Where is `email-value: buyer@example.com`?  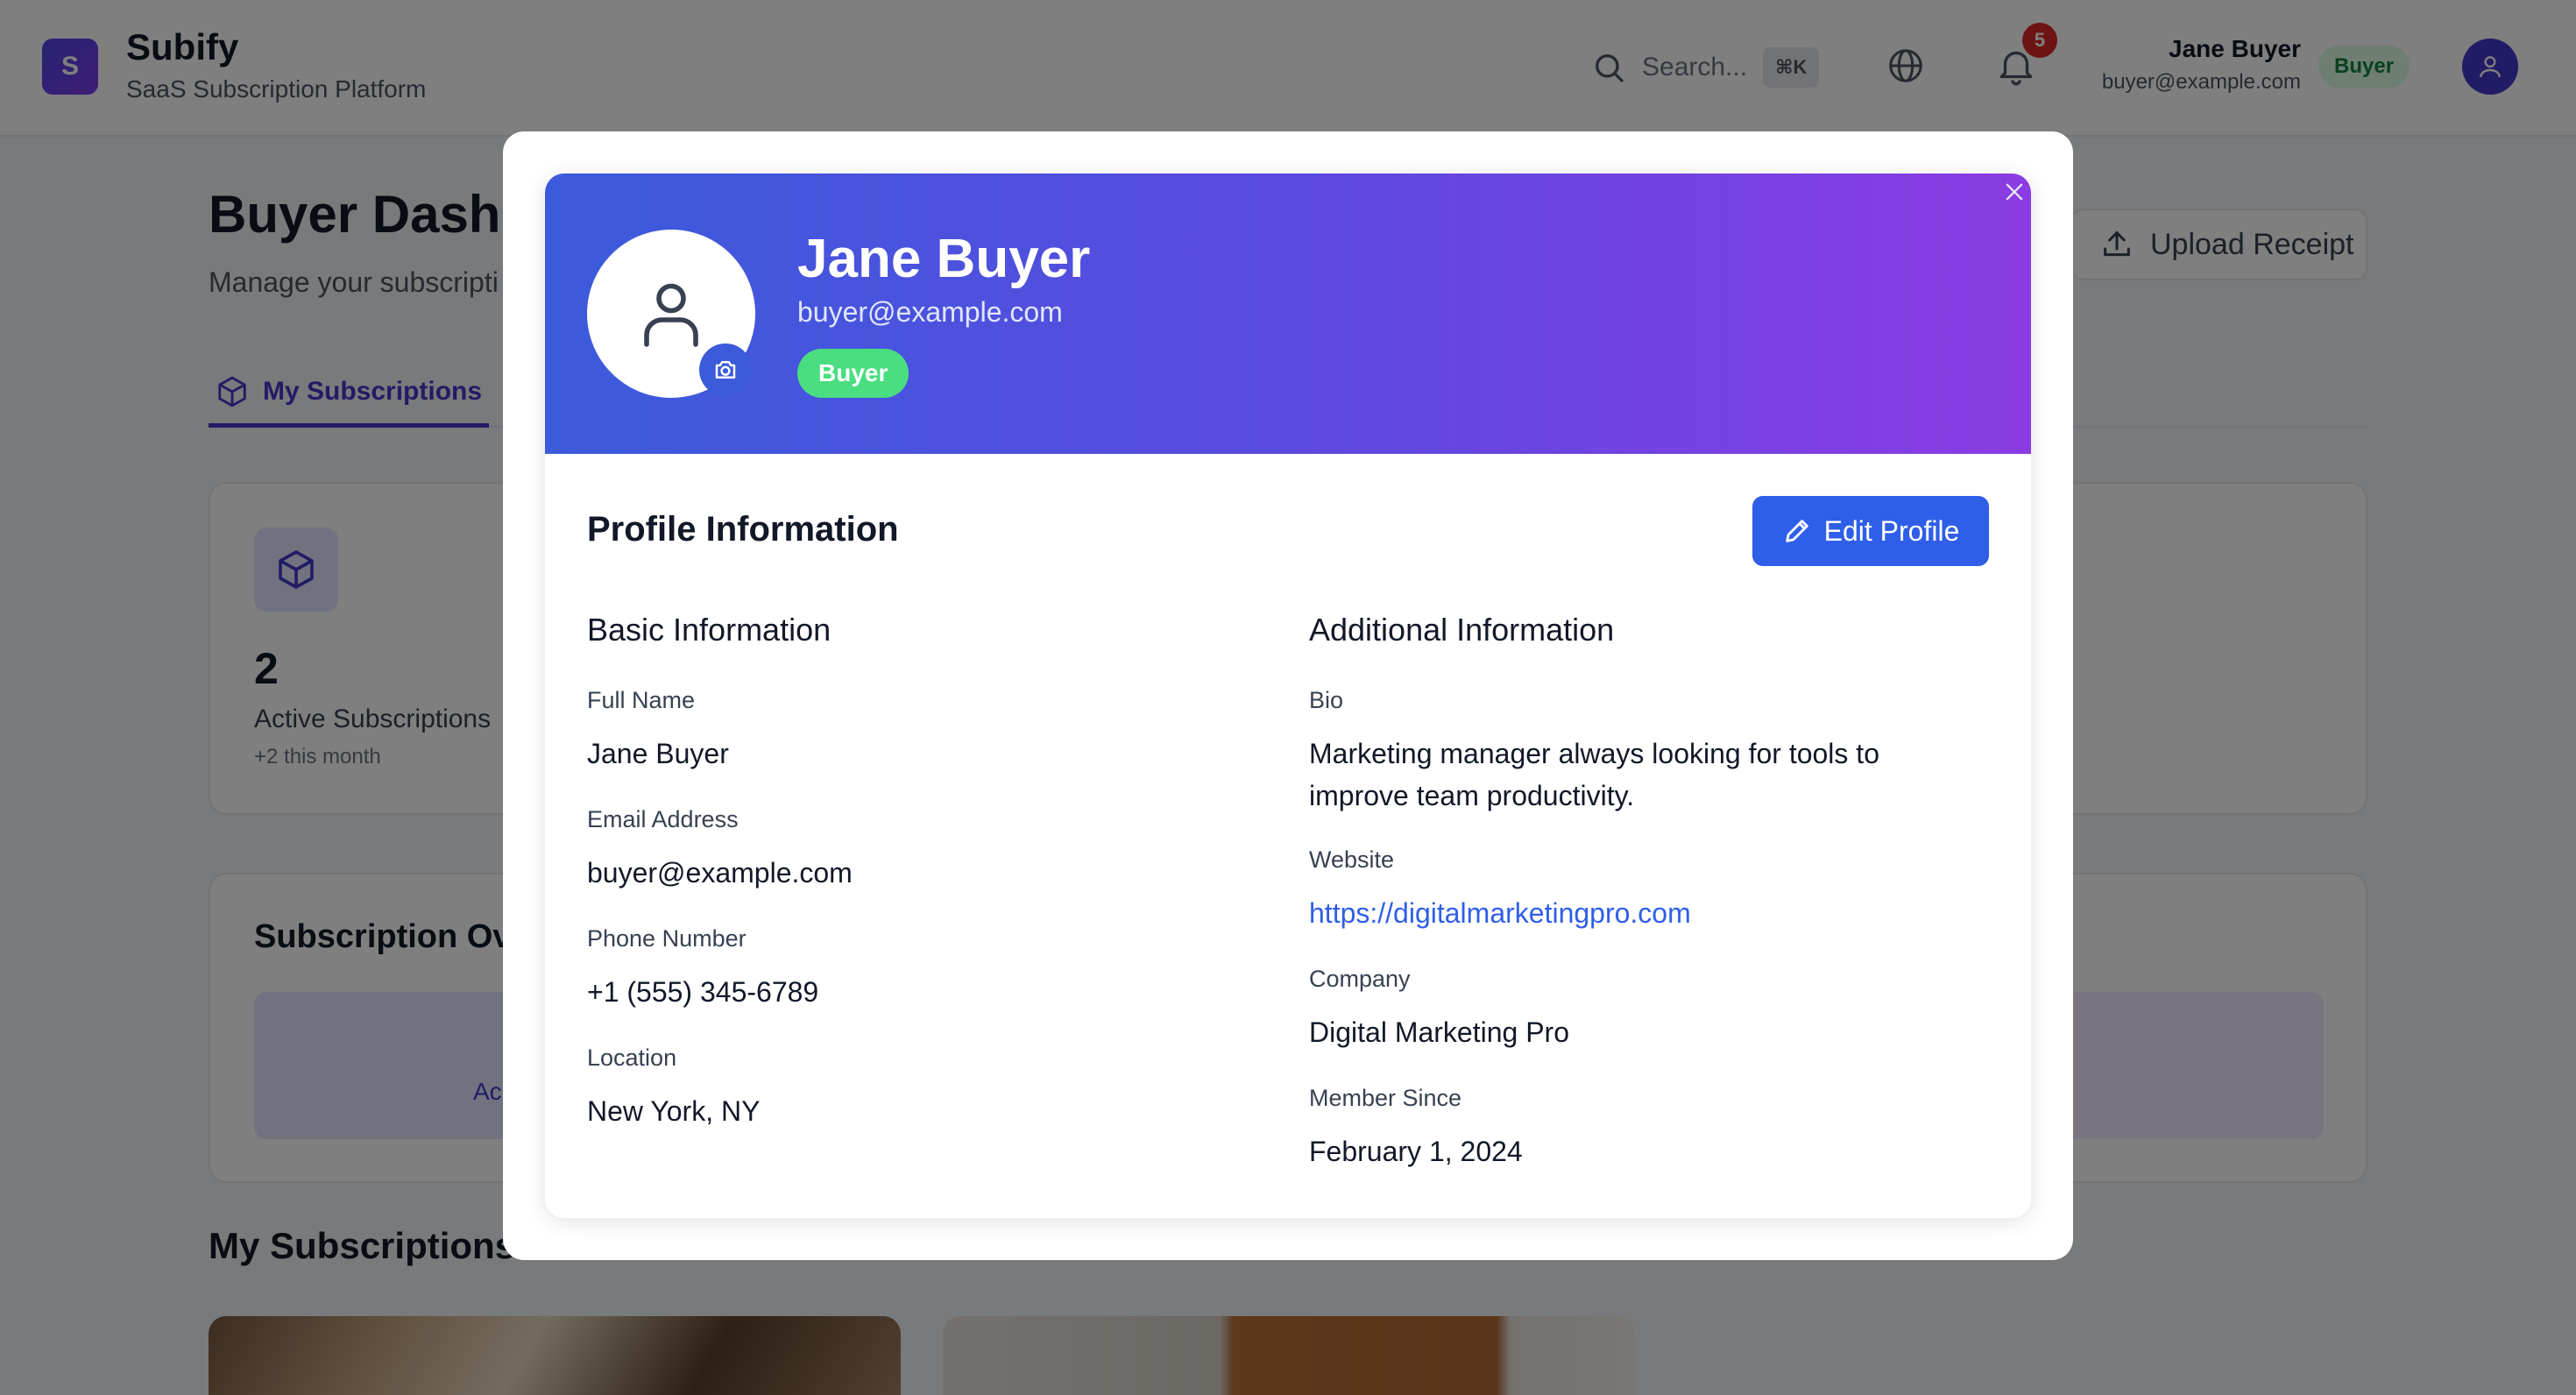 email-value: buyer@example.com is located at coordinates (720, 873).